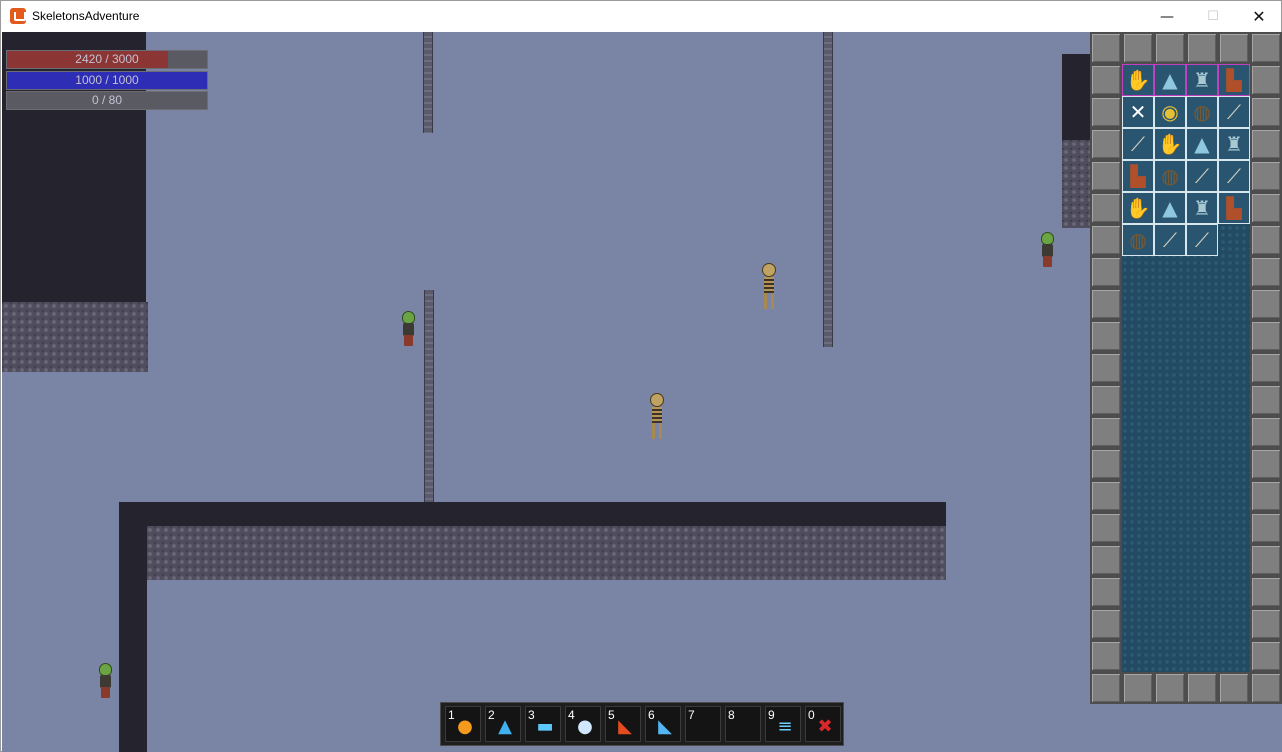 The image size is (1282, 752). I want to click on maximize-button: ☐, so click(1213, 16).